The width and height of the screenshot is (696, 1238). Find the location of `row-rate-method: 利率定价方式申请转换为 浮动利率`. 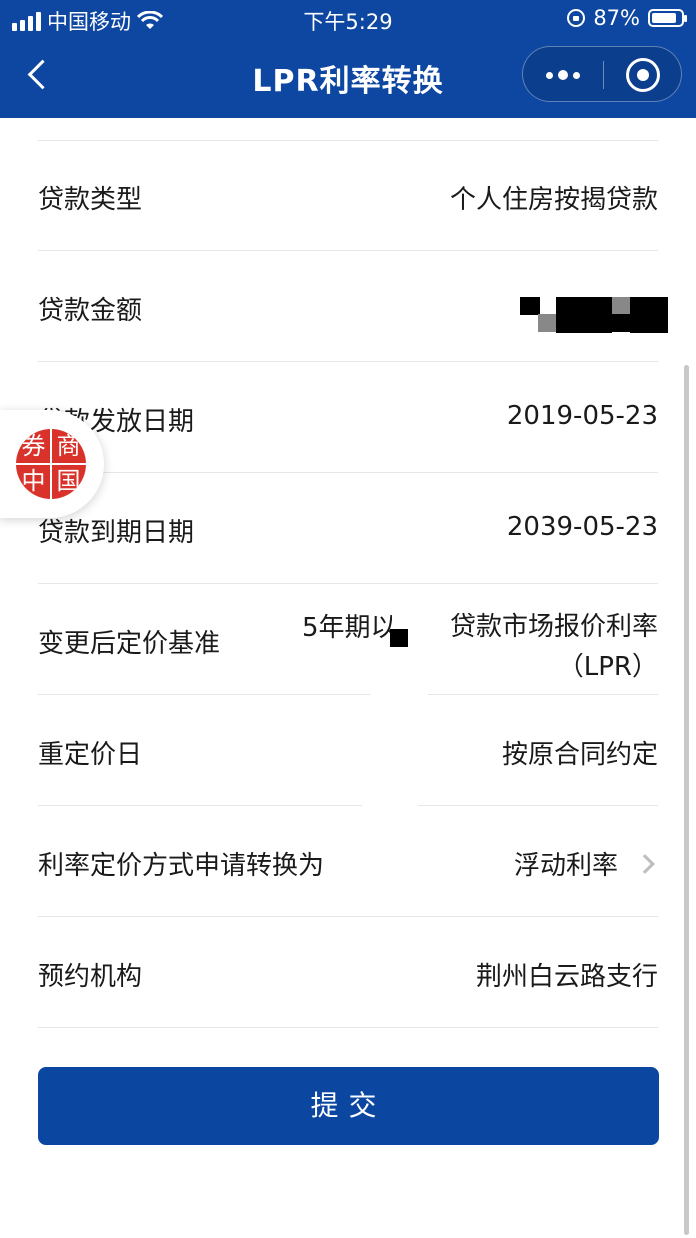

row-rate-method: 利率定价方式申请转换为 浮动利率 is located at coordinates (348, 862).